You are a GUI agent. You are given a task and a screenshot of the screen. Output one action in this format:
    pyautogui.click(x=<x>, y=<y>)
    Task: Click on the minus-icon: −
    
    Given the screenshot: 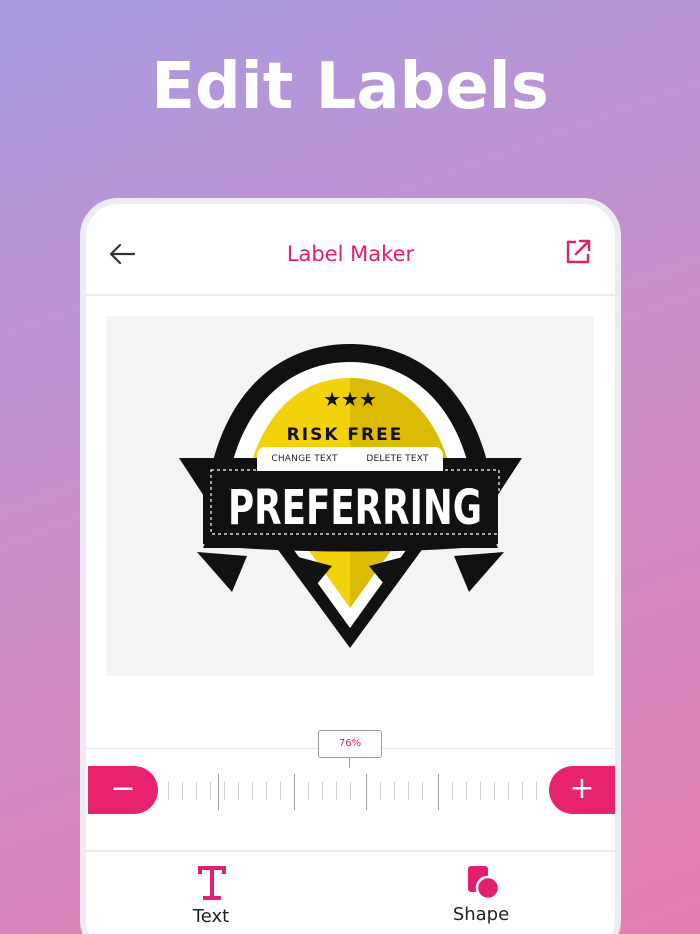 What is the action you would take?
    pyautogui.click(x=123, y=788)
    